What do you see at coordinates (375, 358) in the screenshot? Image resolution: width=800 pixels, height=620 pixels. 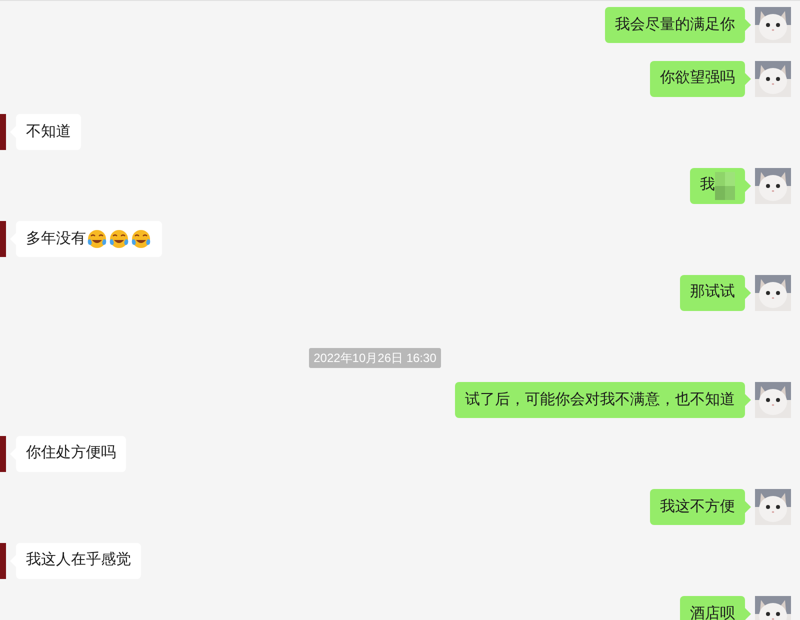 I see `timestamp: 2022年10月26日 16:30` at bounding box center [375, 358].